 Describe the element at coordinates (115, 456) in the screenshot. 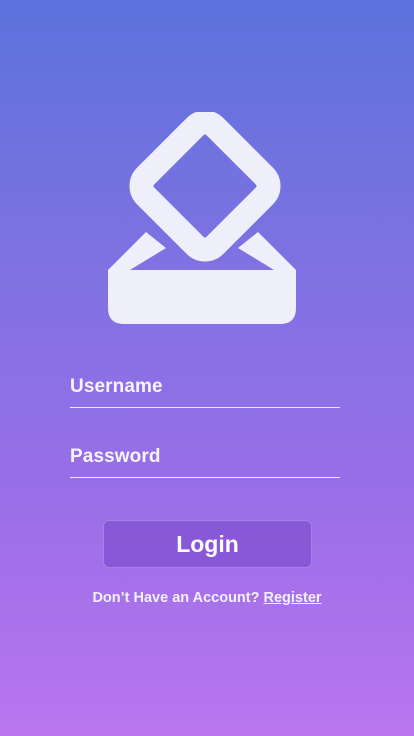

I see `password-label: Password` at that location.